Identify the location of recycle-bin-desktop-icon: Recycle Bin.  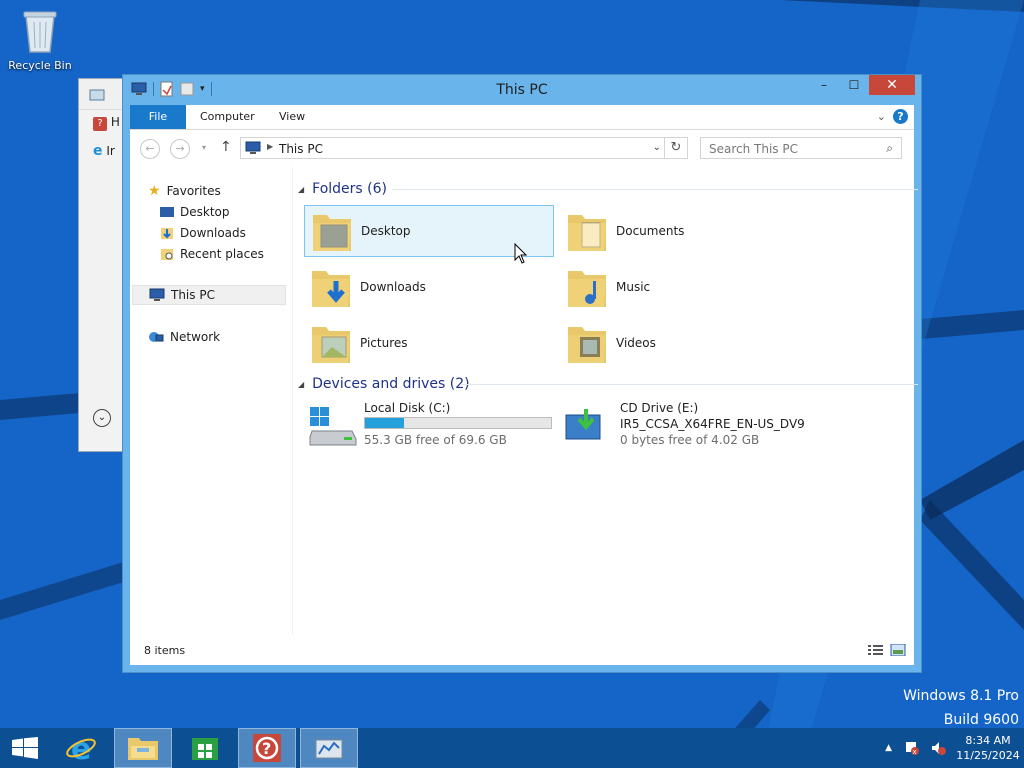
(40, 39).